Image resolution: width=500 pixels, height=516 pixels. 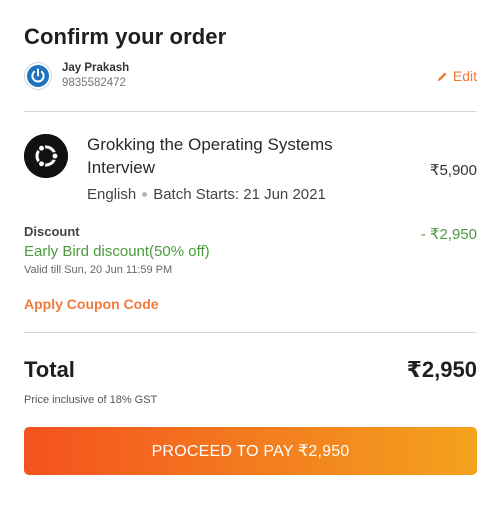 I want to click on apply-coupon-link: Apply Coupon Code, so click(x=91, y=304).